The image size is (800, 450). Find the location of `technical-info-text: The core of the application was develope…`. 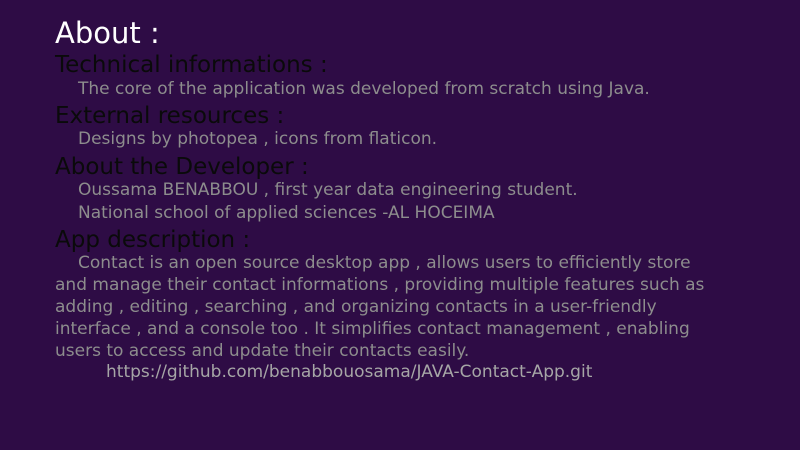

technical-info-text: The core of the application was develope… is located at coordinates (364, 89).